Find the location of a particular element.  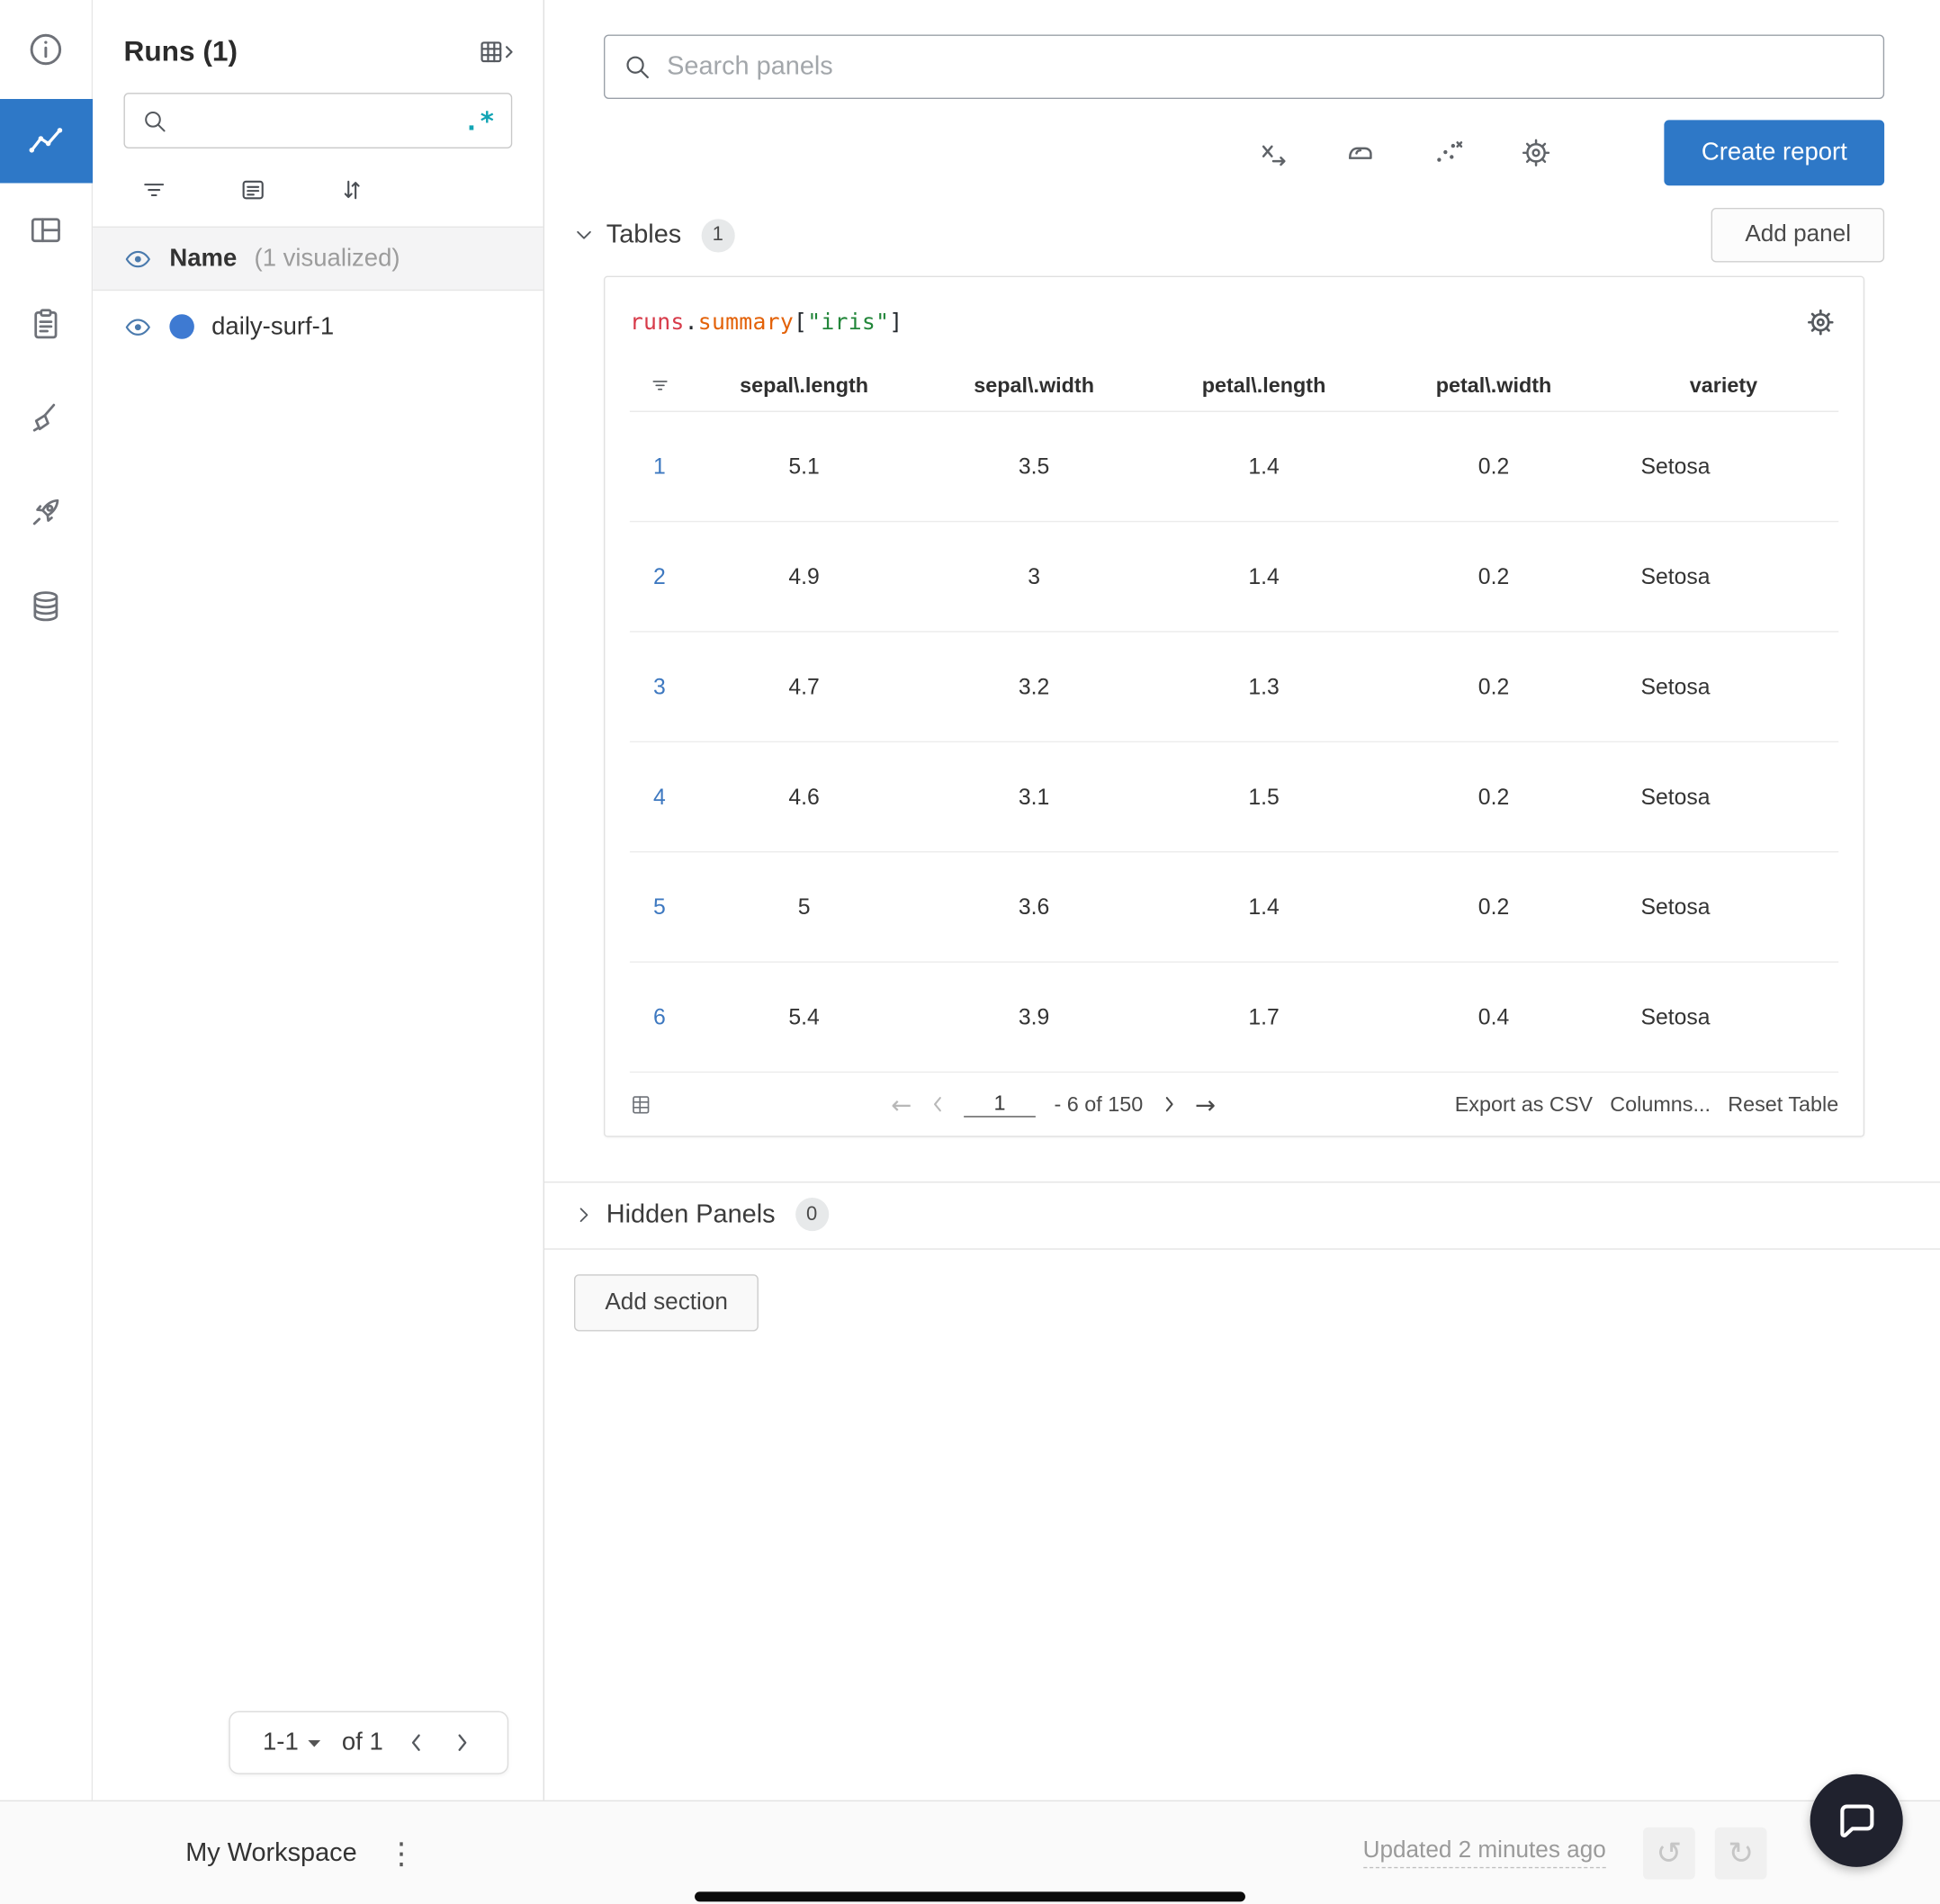

row-index-link: 5 is located at coordinates (660, 907).